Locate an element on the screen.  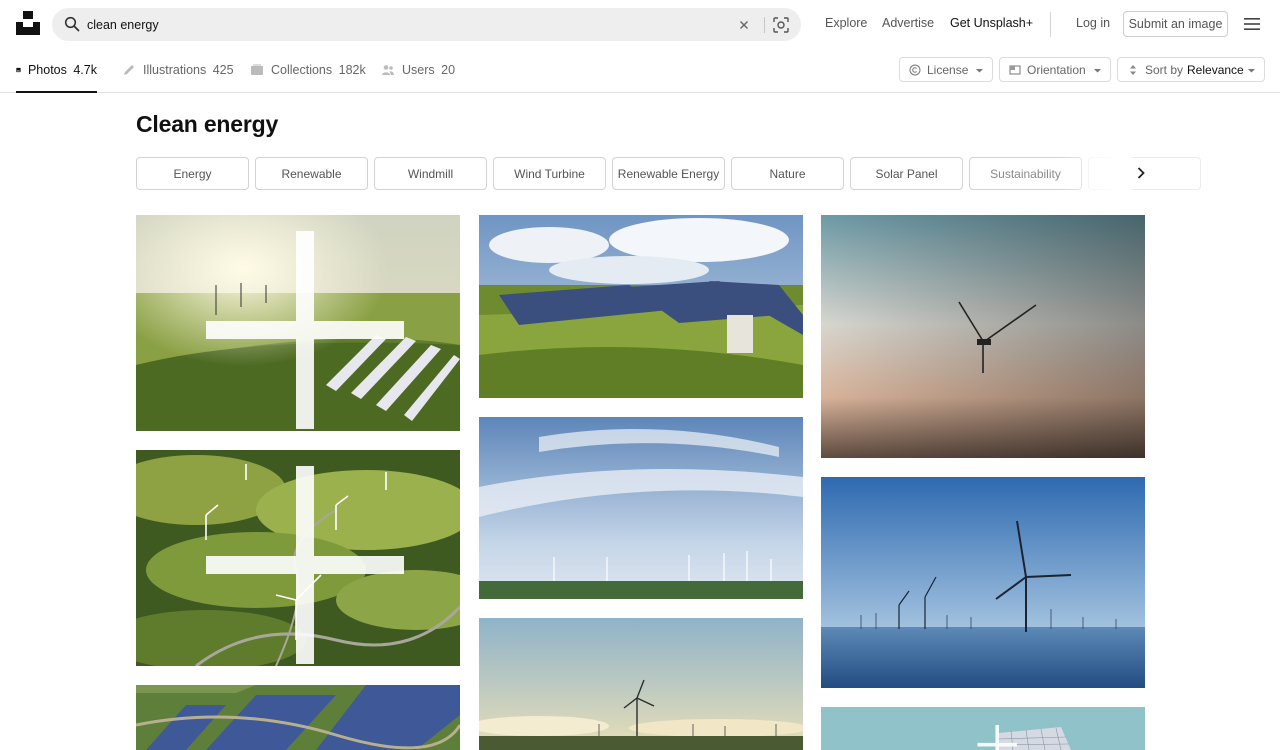
chips-fade-overlay is located at coordinates (1096, 174).